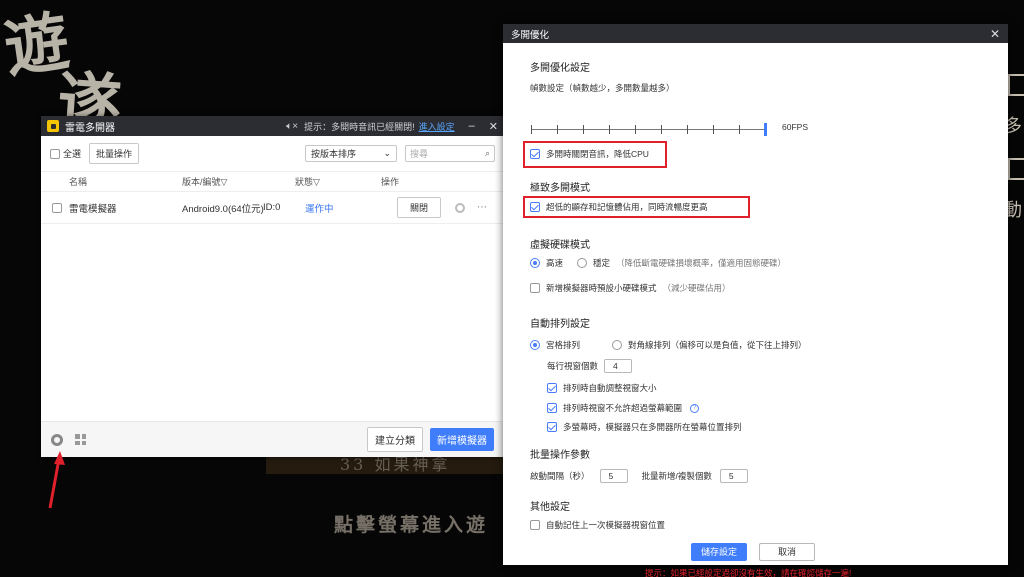  Describe the element at coordinates (552, 408) in the screenshot. I see `within-screen-checkbox` at that location.